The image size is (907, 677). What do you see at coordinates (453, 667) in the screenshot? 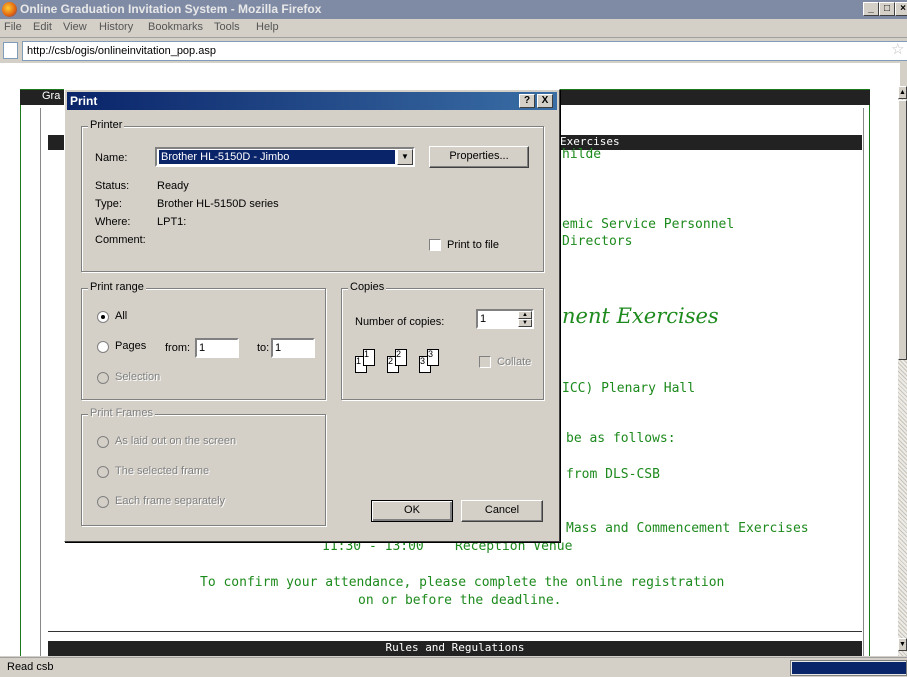
I see `status-bar: Read csb` at bounding box center [453, 667].